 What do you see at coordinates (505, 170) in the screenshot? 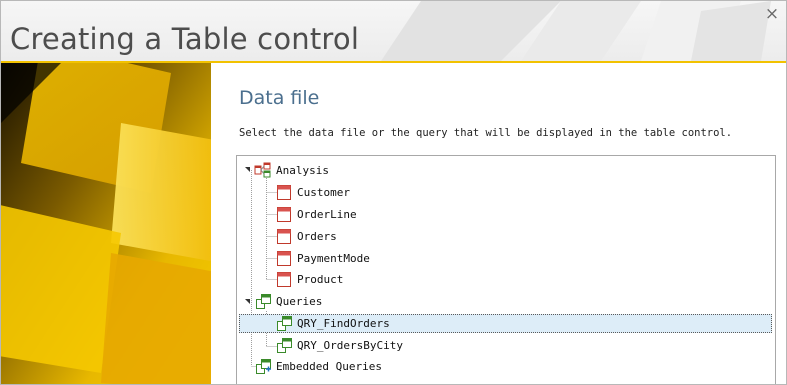
I see `tree-node-analysis: Analysis` at bounding box center [505, 170].